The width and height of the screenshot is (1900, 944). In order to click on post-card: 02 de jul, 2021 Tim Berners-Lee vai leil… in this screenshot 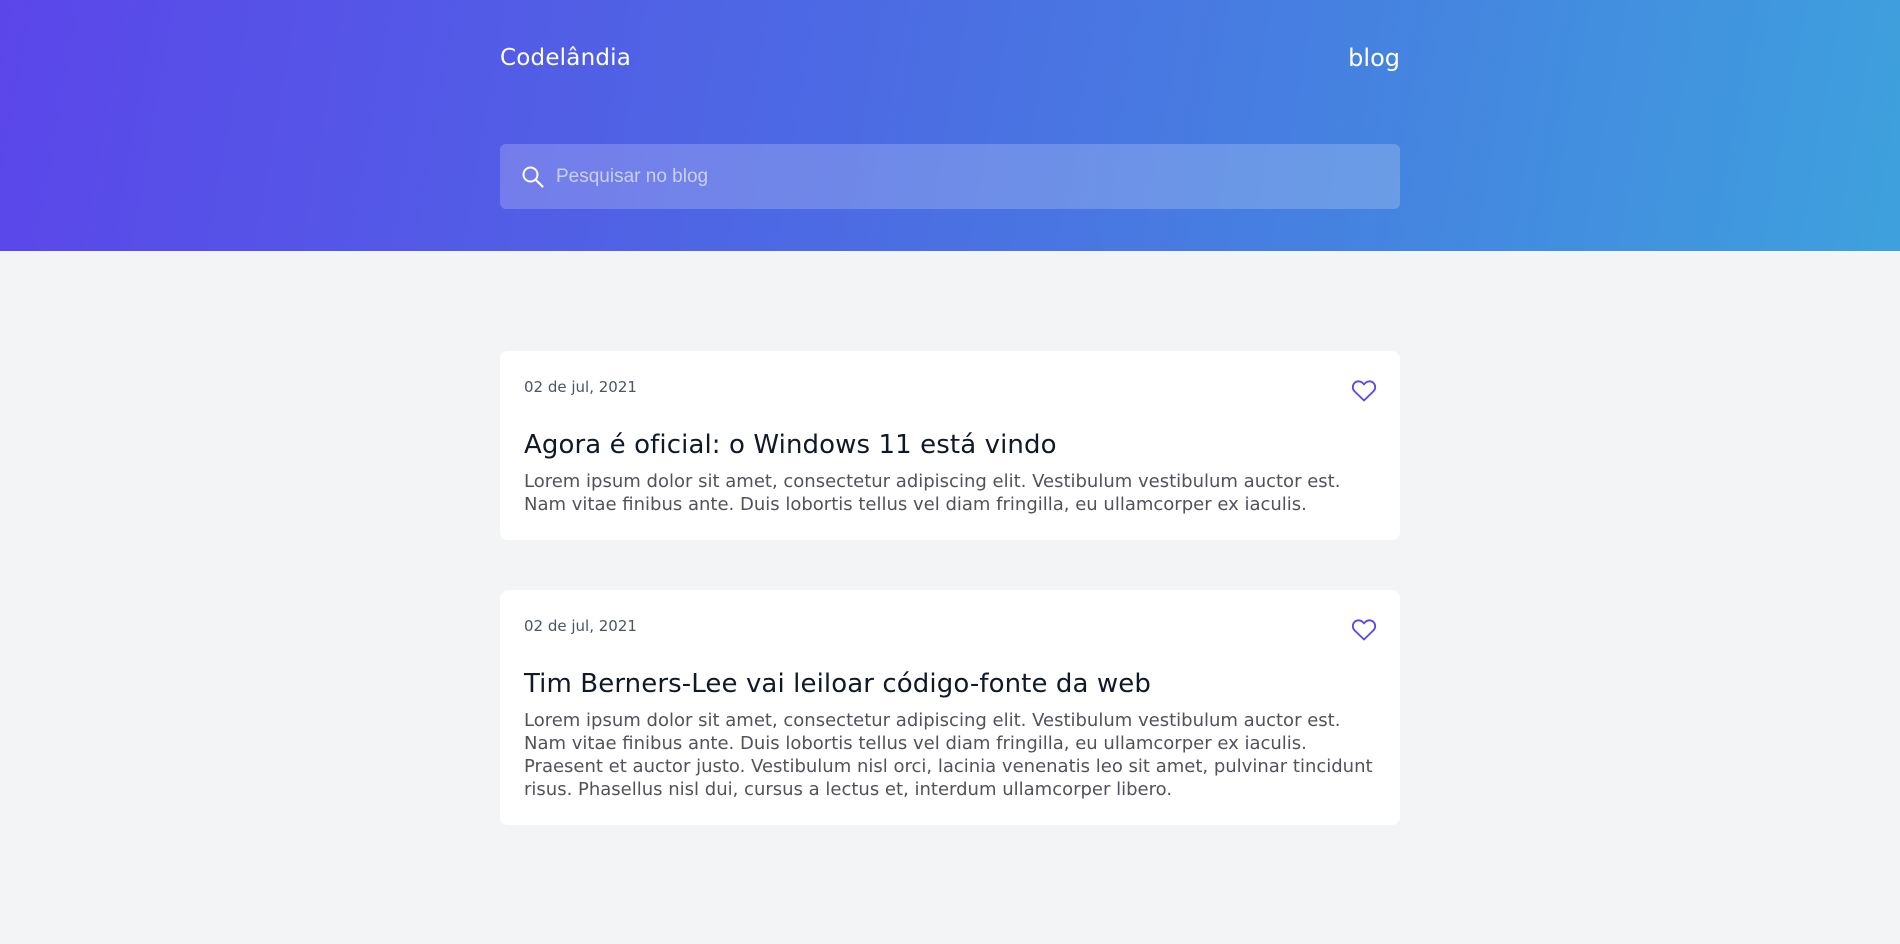, I will do `click(950, 707)`.